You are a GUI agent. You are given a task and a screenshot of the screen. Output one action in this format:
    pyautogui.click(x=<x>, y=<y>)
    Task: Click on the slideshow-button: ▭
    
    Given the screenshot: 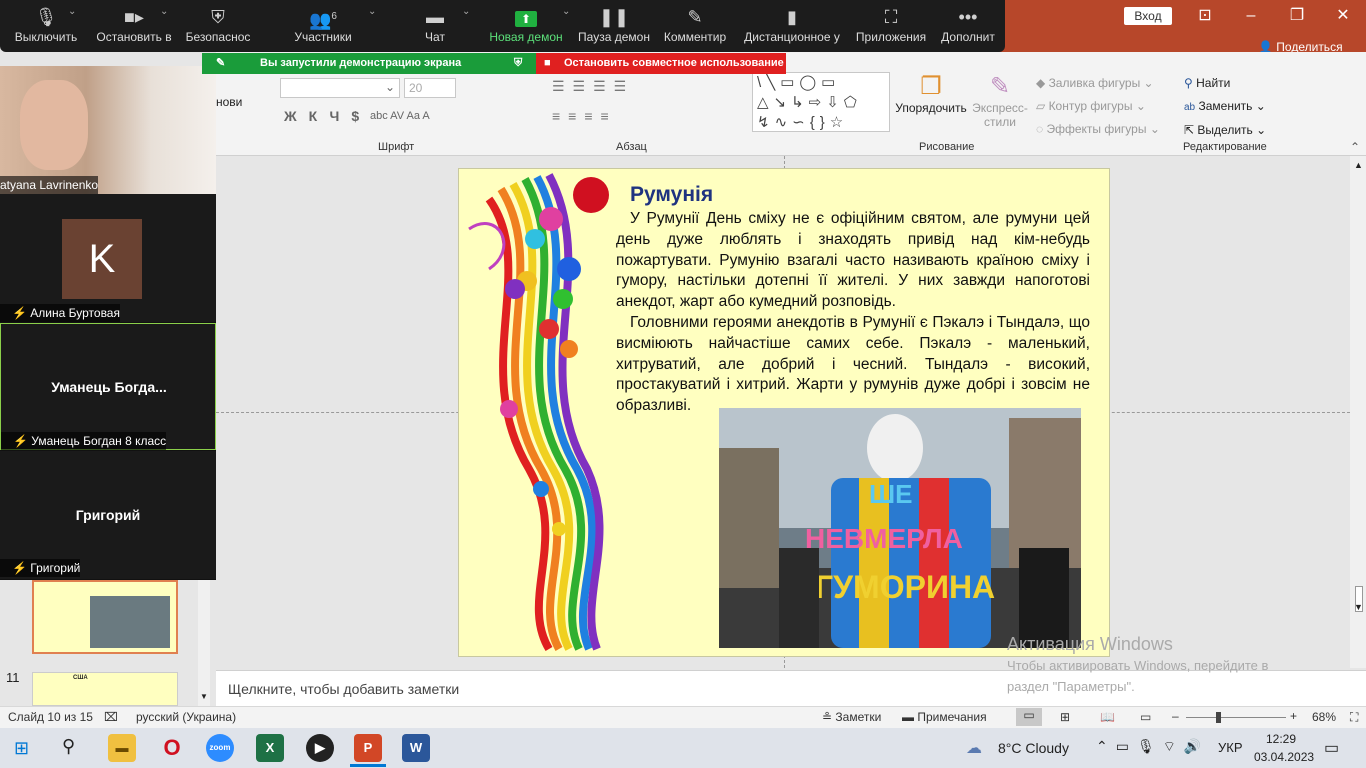 What is the action you would take?
    pyautogui.click(x=1145, y=717)
    